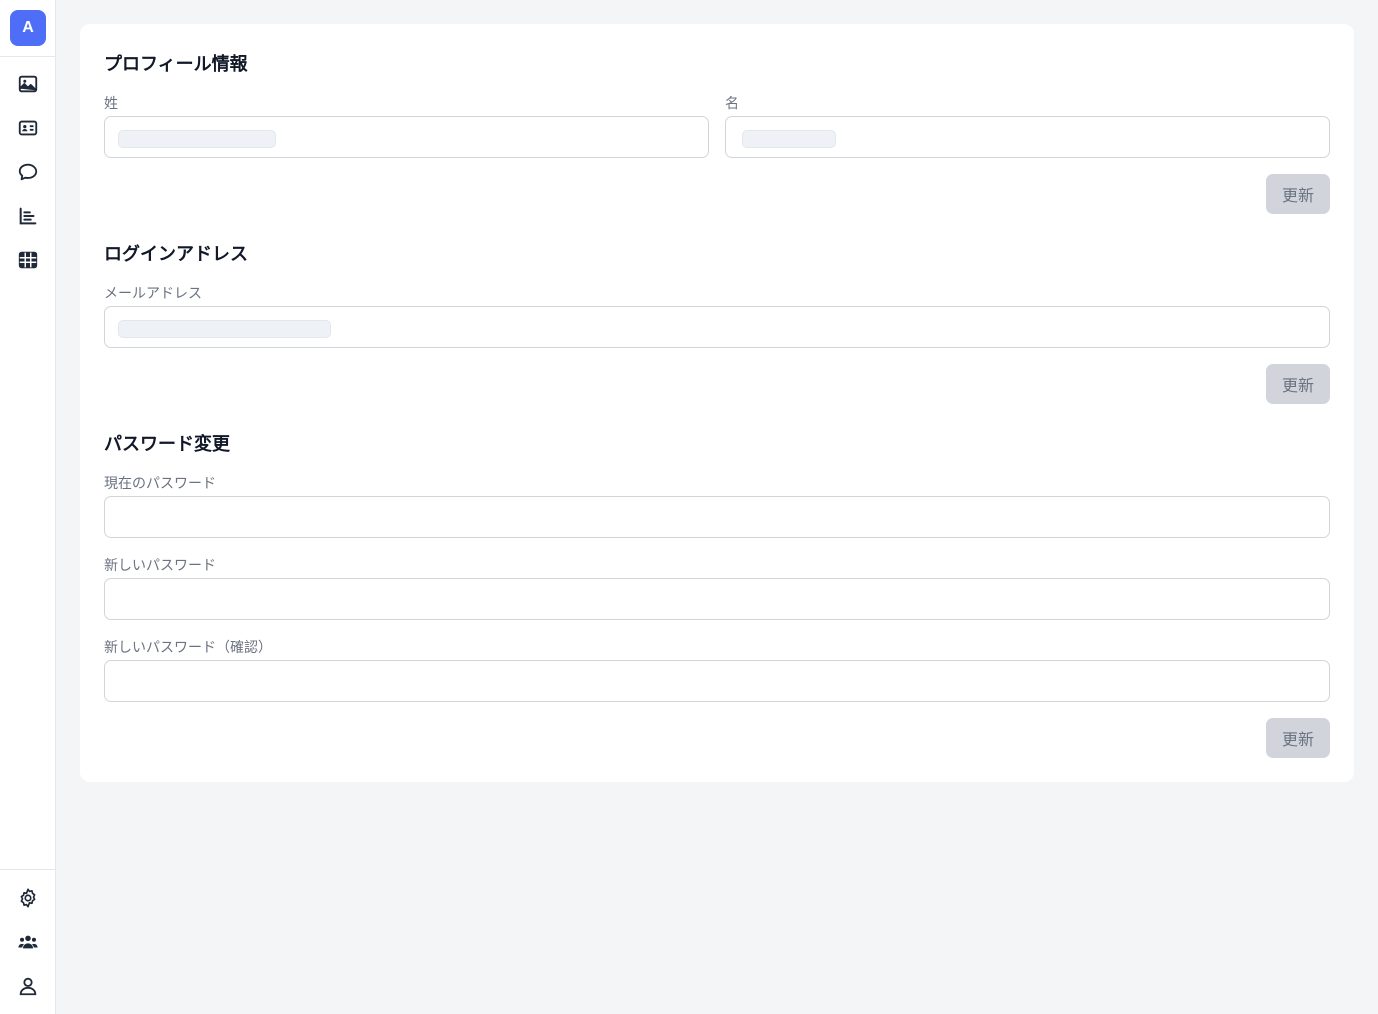  Describe the element at coordinates (717, 517) in the screenshot. I see `current-password-input` at that location.